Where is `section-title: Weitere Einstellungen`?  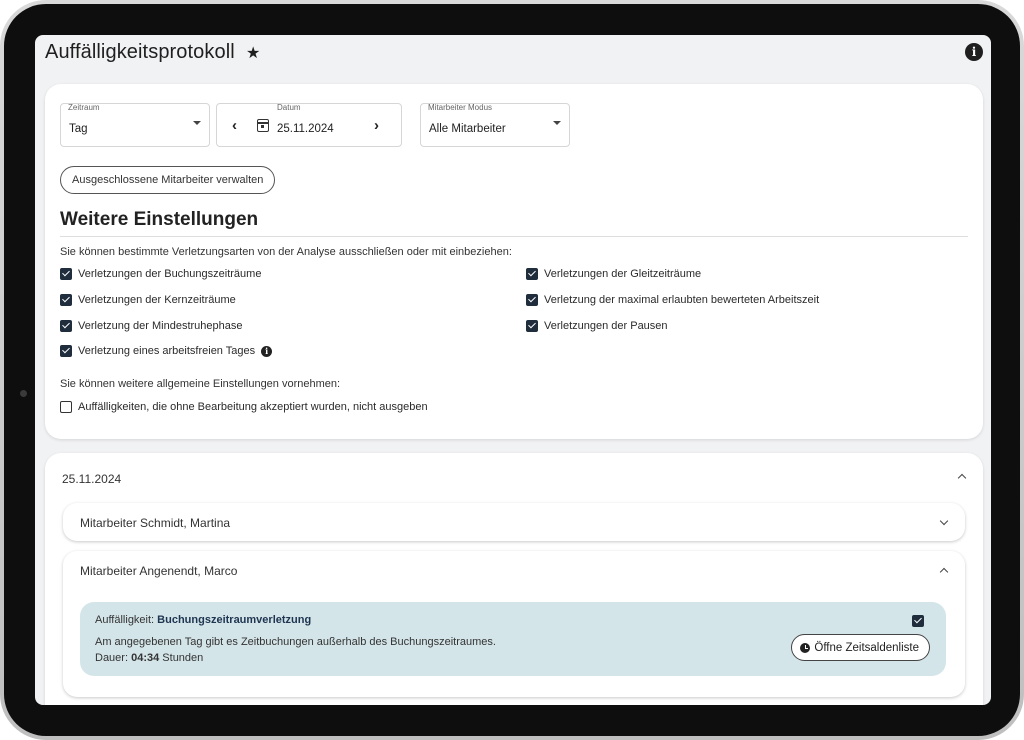 section-title: Weitere Einstellungen is located at coordinates (159, 219).